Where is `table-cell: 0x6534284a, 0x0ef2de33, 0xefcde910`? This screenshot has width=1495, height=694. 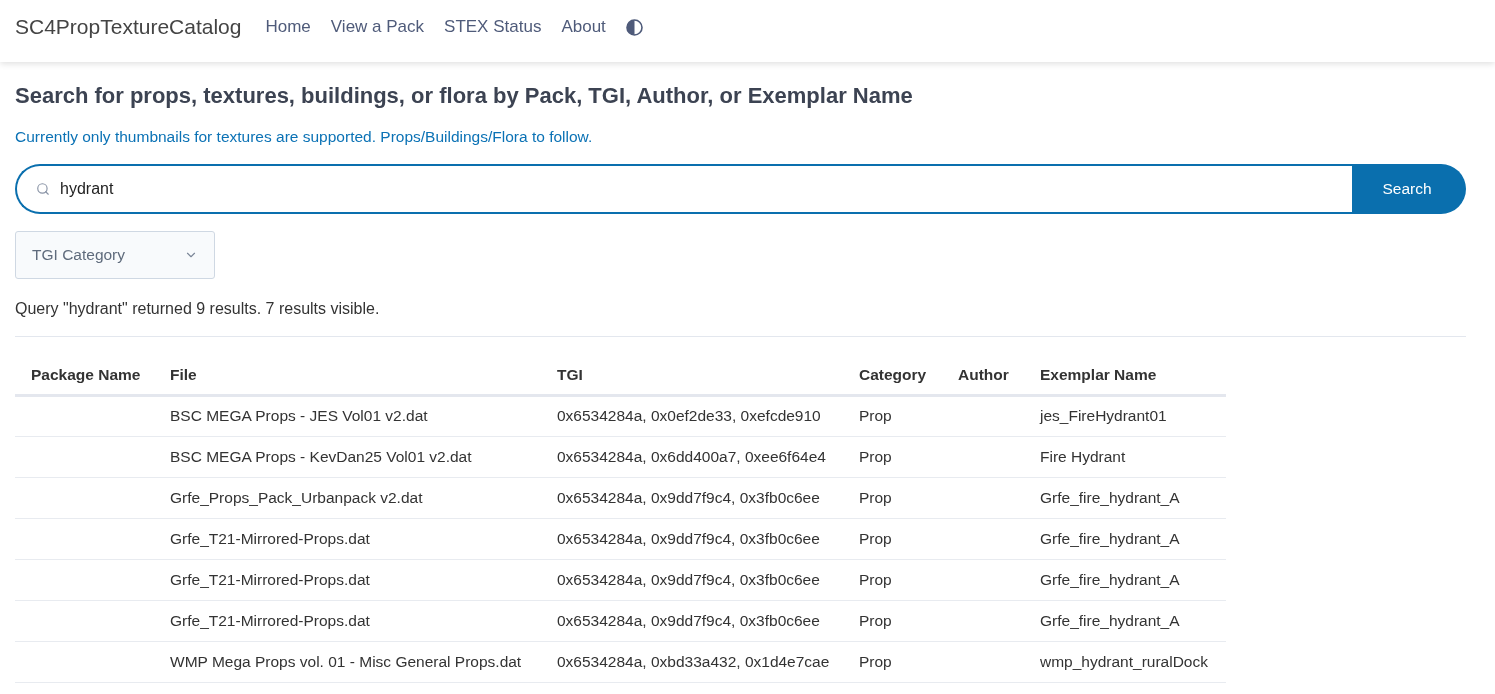 table-cell: 0x6534284a, 0x0ef2de33, 0xefcde910 is located at coordinates (689, 416).